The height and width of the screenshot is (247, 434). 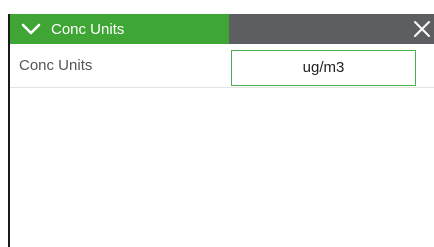 I want to click on close-icon, so click(x=422, y=29).